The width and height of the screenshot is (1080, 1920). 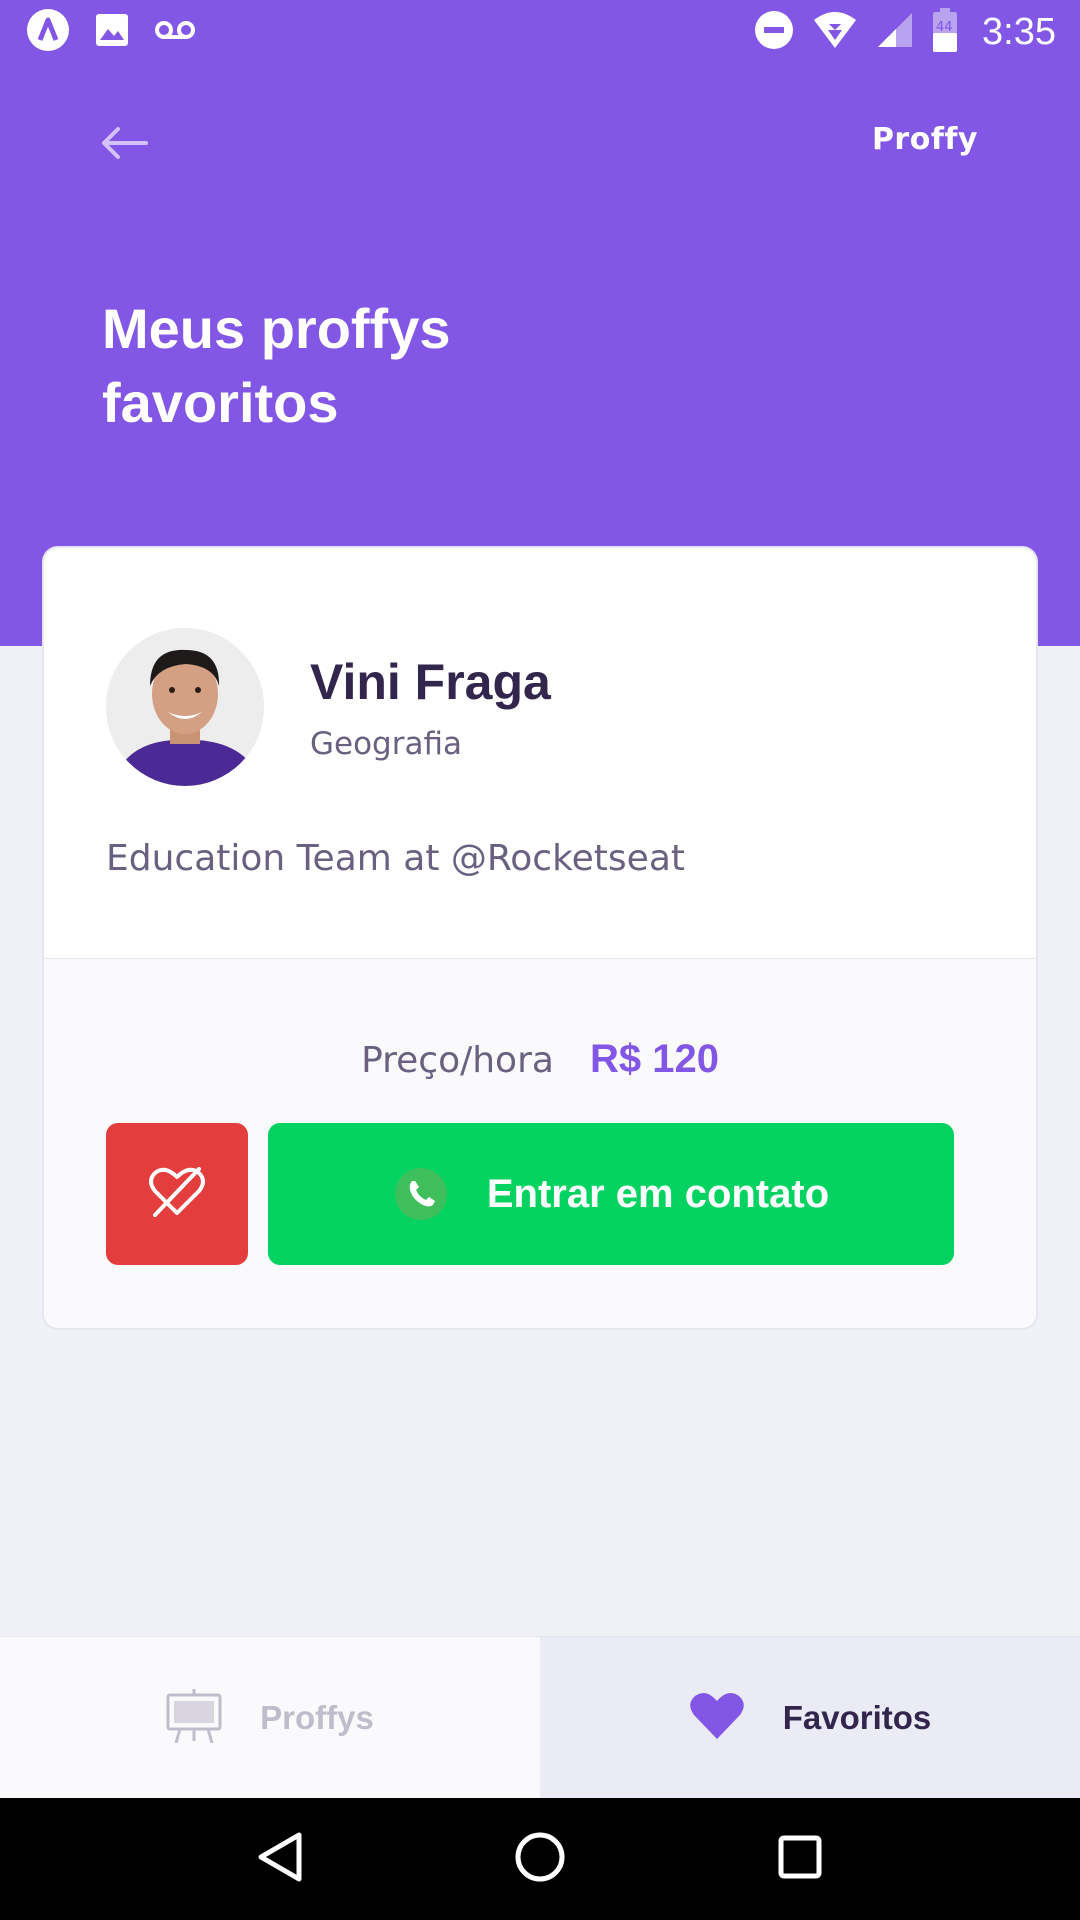 I want to click on bottom-tab-bar: Proffys Favoritos, so click(x=540, y=1717).